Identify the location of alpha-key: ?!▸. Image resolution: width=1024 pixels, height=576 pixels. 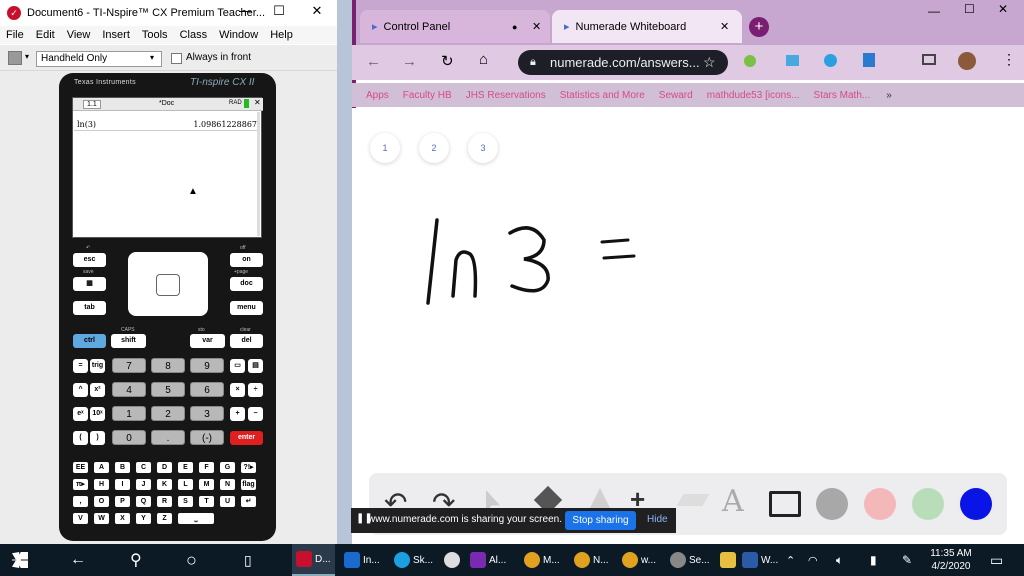
(248, 467).